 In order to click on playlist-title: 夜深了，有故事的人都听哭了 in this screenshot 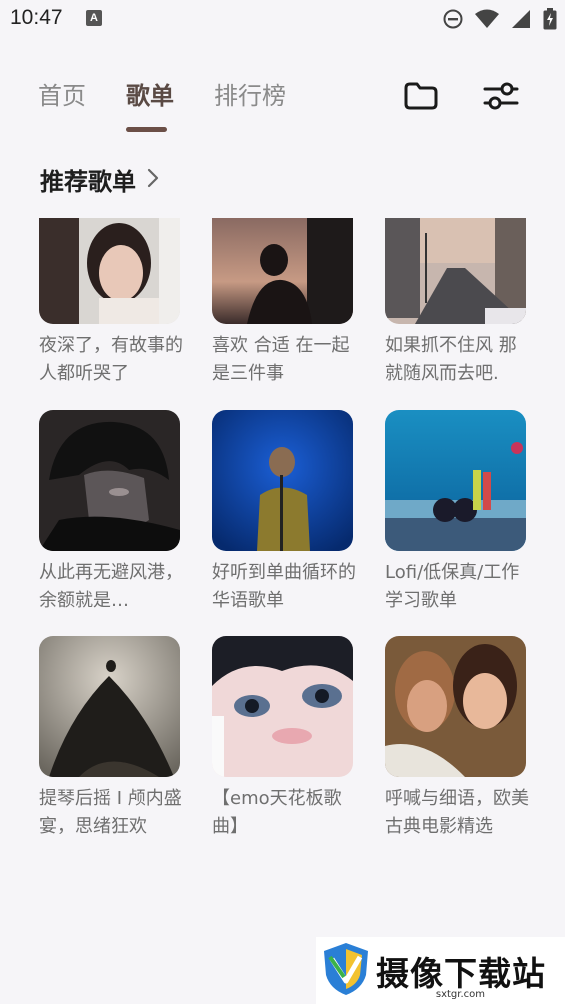, I will do `click(111, 359)`.